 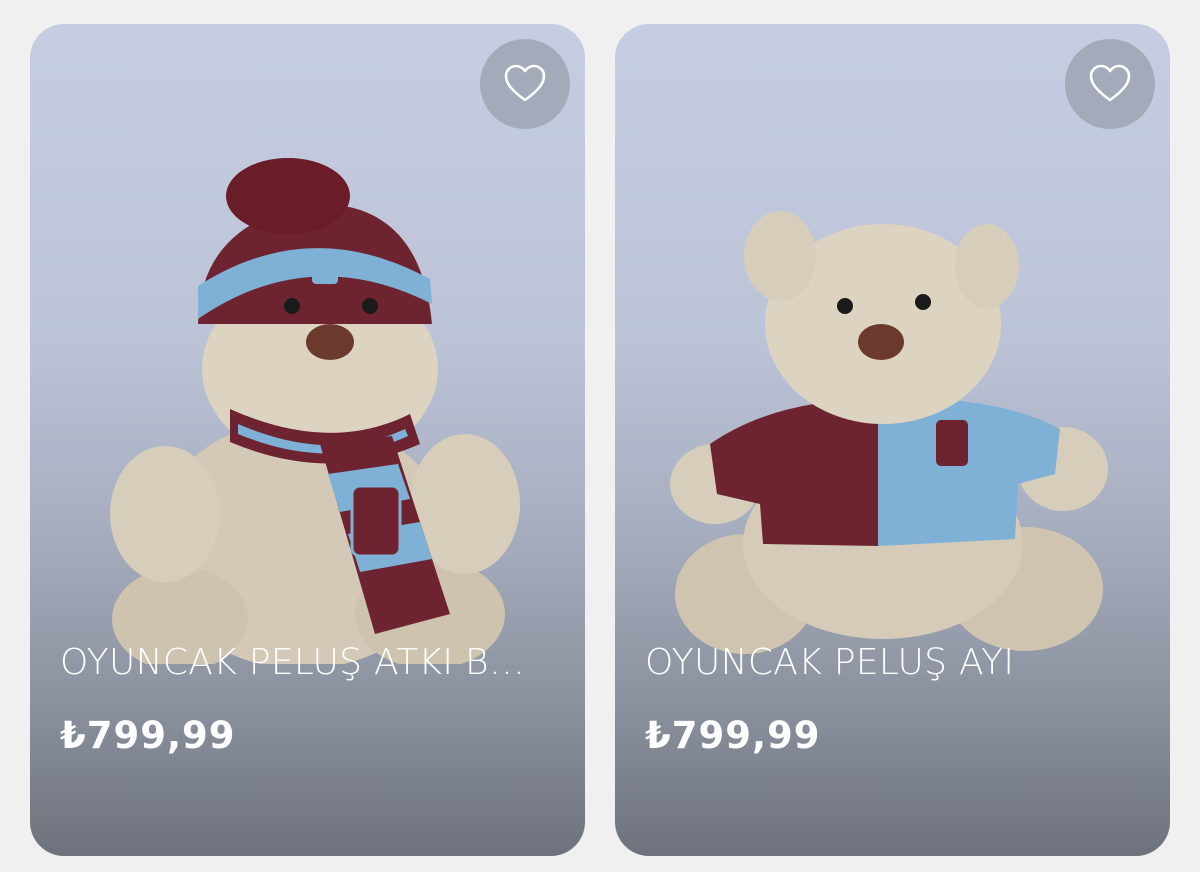 I want to click on product-title: OYUNCAK PELUŞ AYI, so click(x=885, y=662).